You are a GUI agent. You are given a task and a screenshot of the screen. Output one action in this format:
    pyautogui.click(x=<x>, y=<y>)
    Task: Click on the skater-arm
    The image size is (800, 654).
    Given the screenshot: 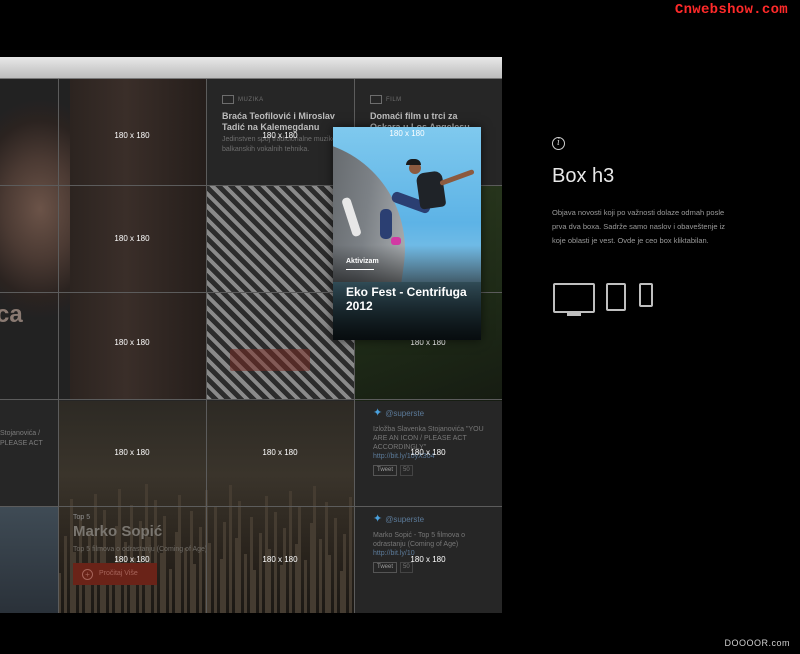 What is the action you would take?
    pyautogui.click(x=457, y=177)
    